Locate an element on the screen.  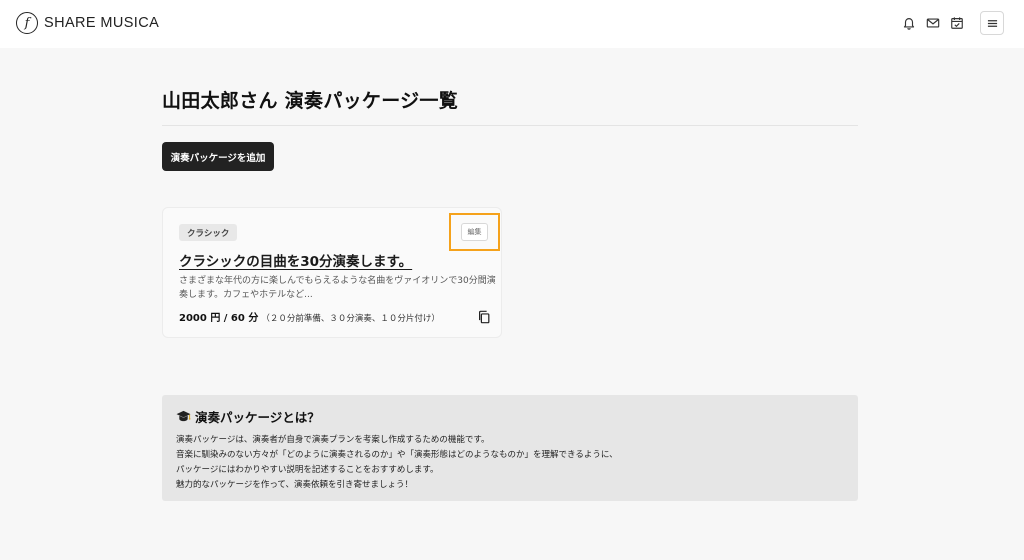
info-line: パッケージにはわかりやすい説明を記述することをおすすめします。 is located at coordinates (307, 470).